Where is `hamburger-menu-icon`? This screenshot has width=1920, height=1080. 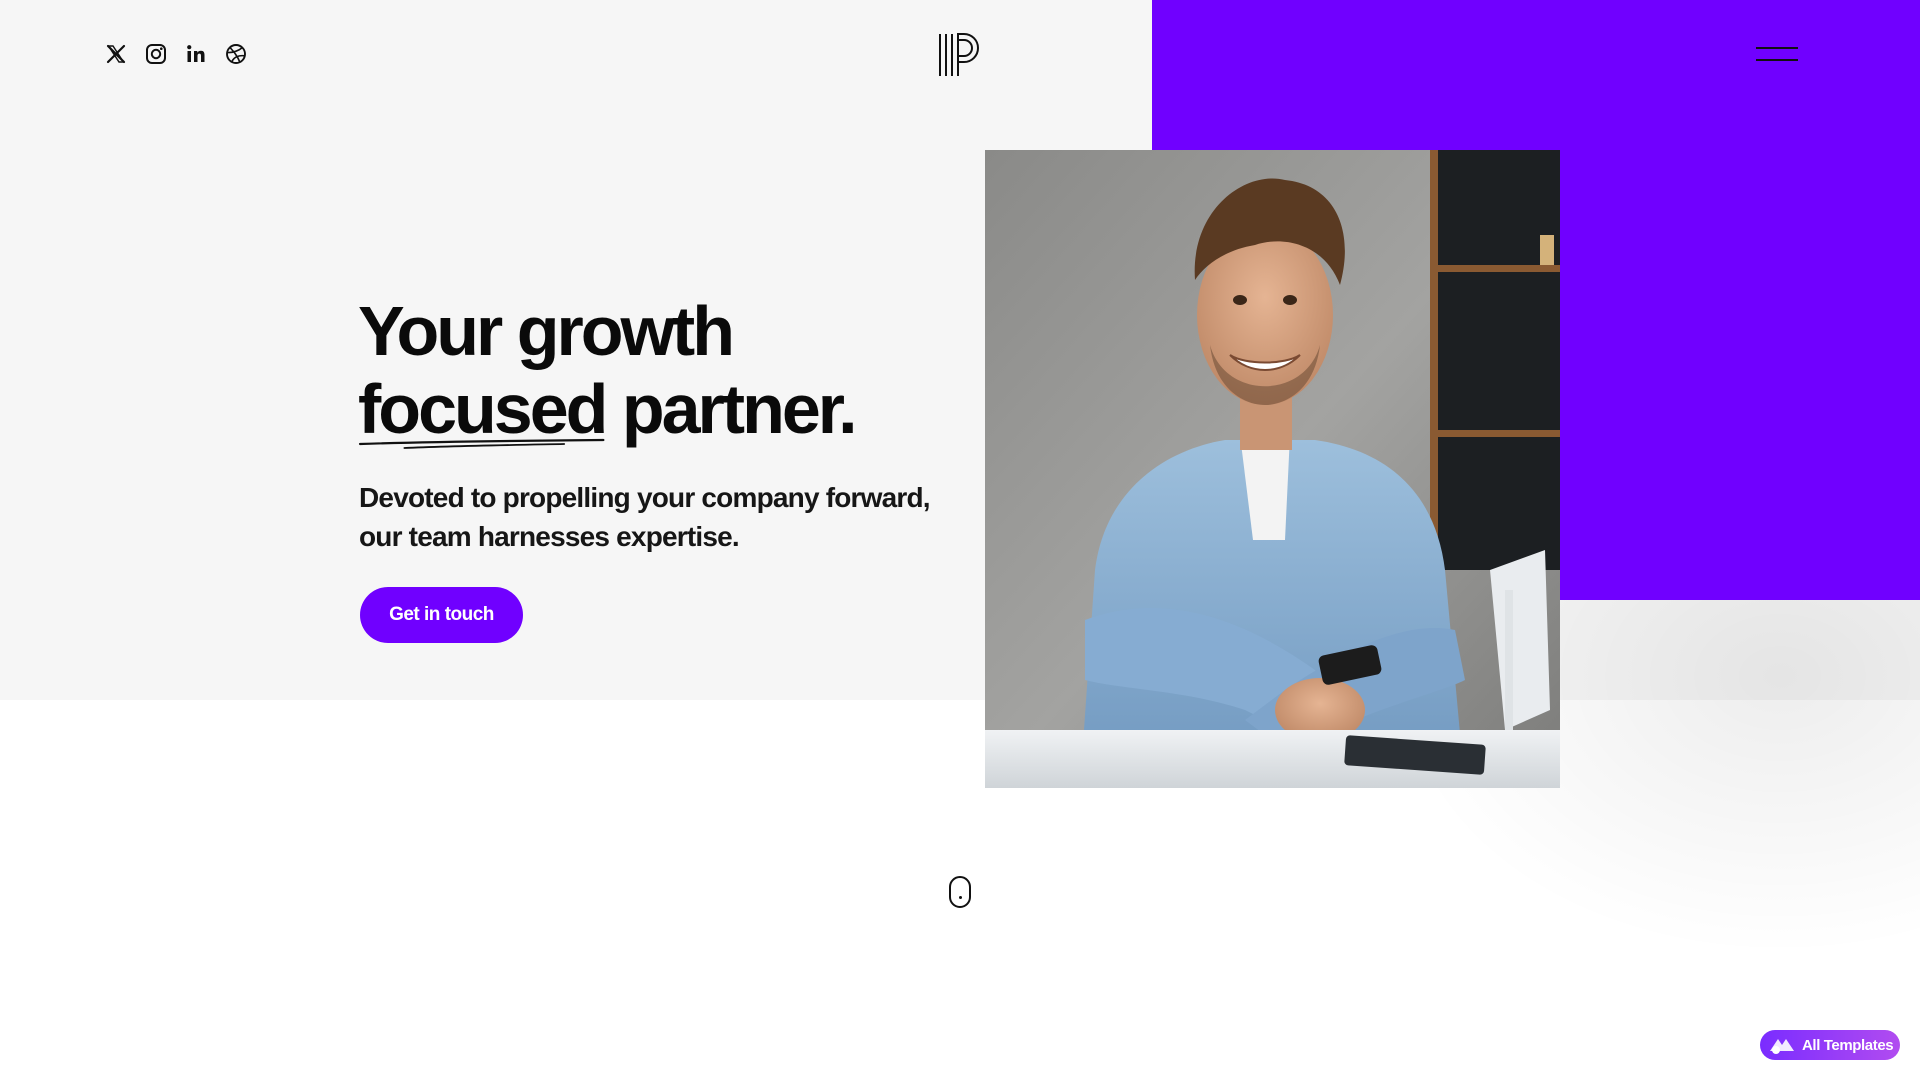 hamburger-menu-icon is located at coordinates (1777, 48).